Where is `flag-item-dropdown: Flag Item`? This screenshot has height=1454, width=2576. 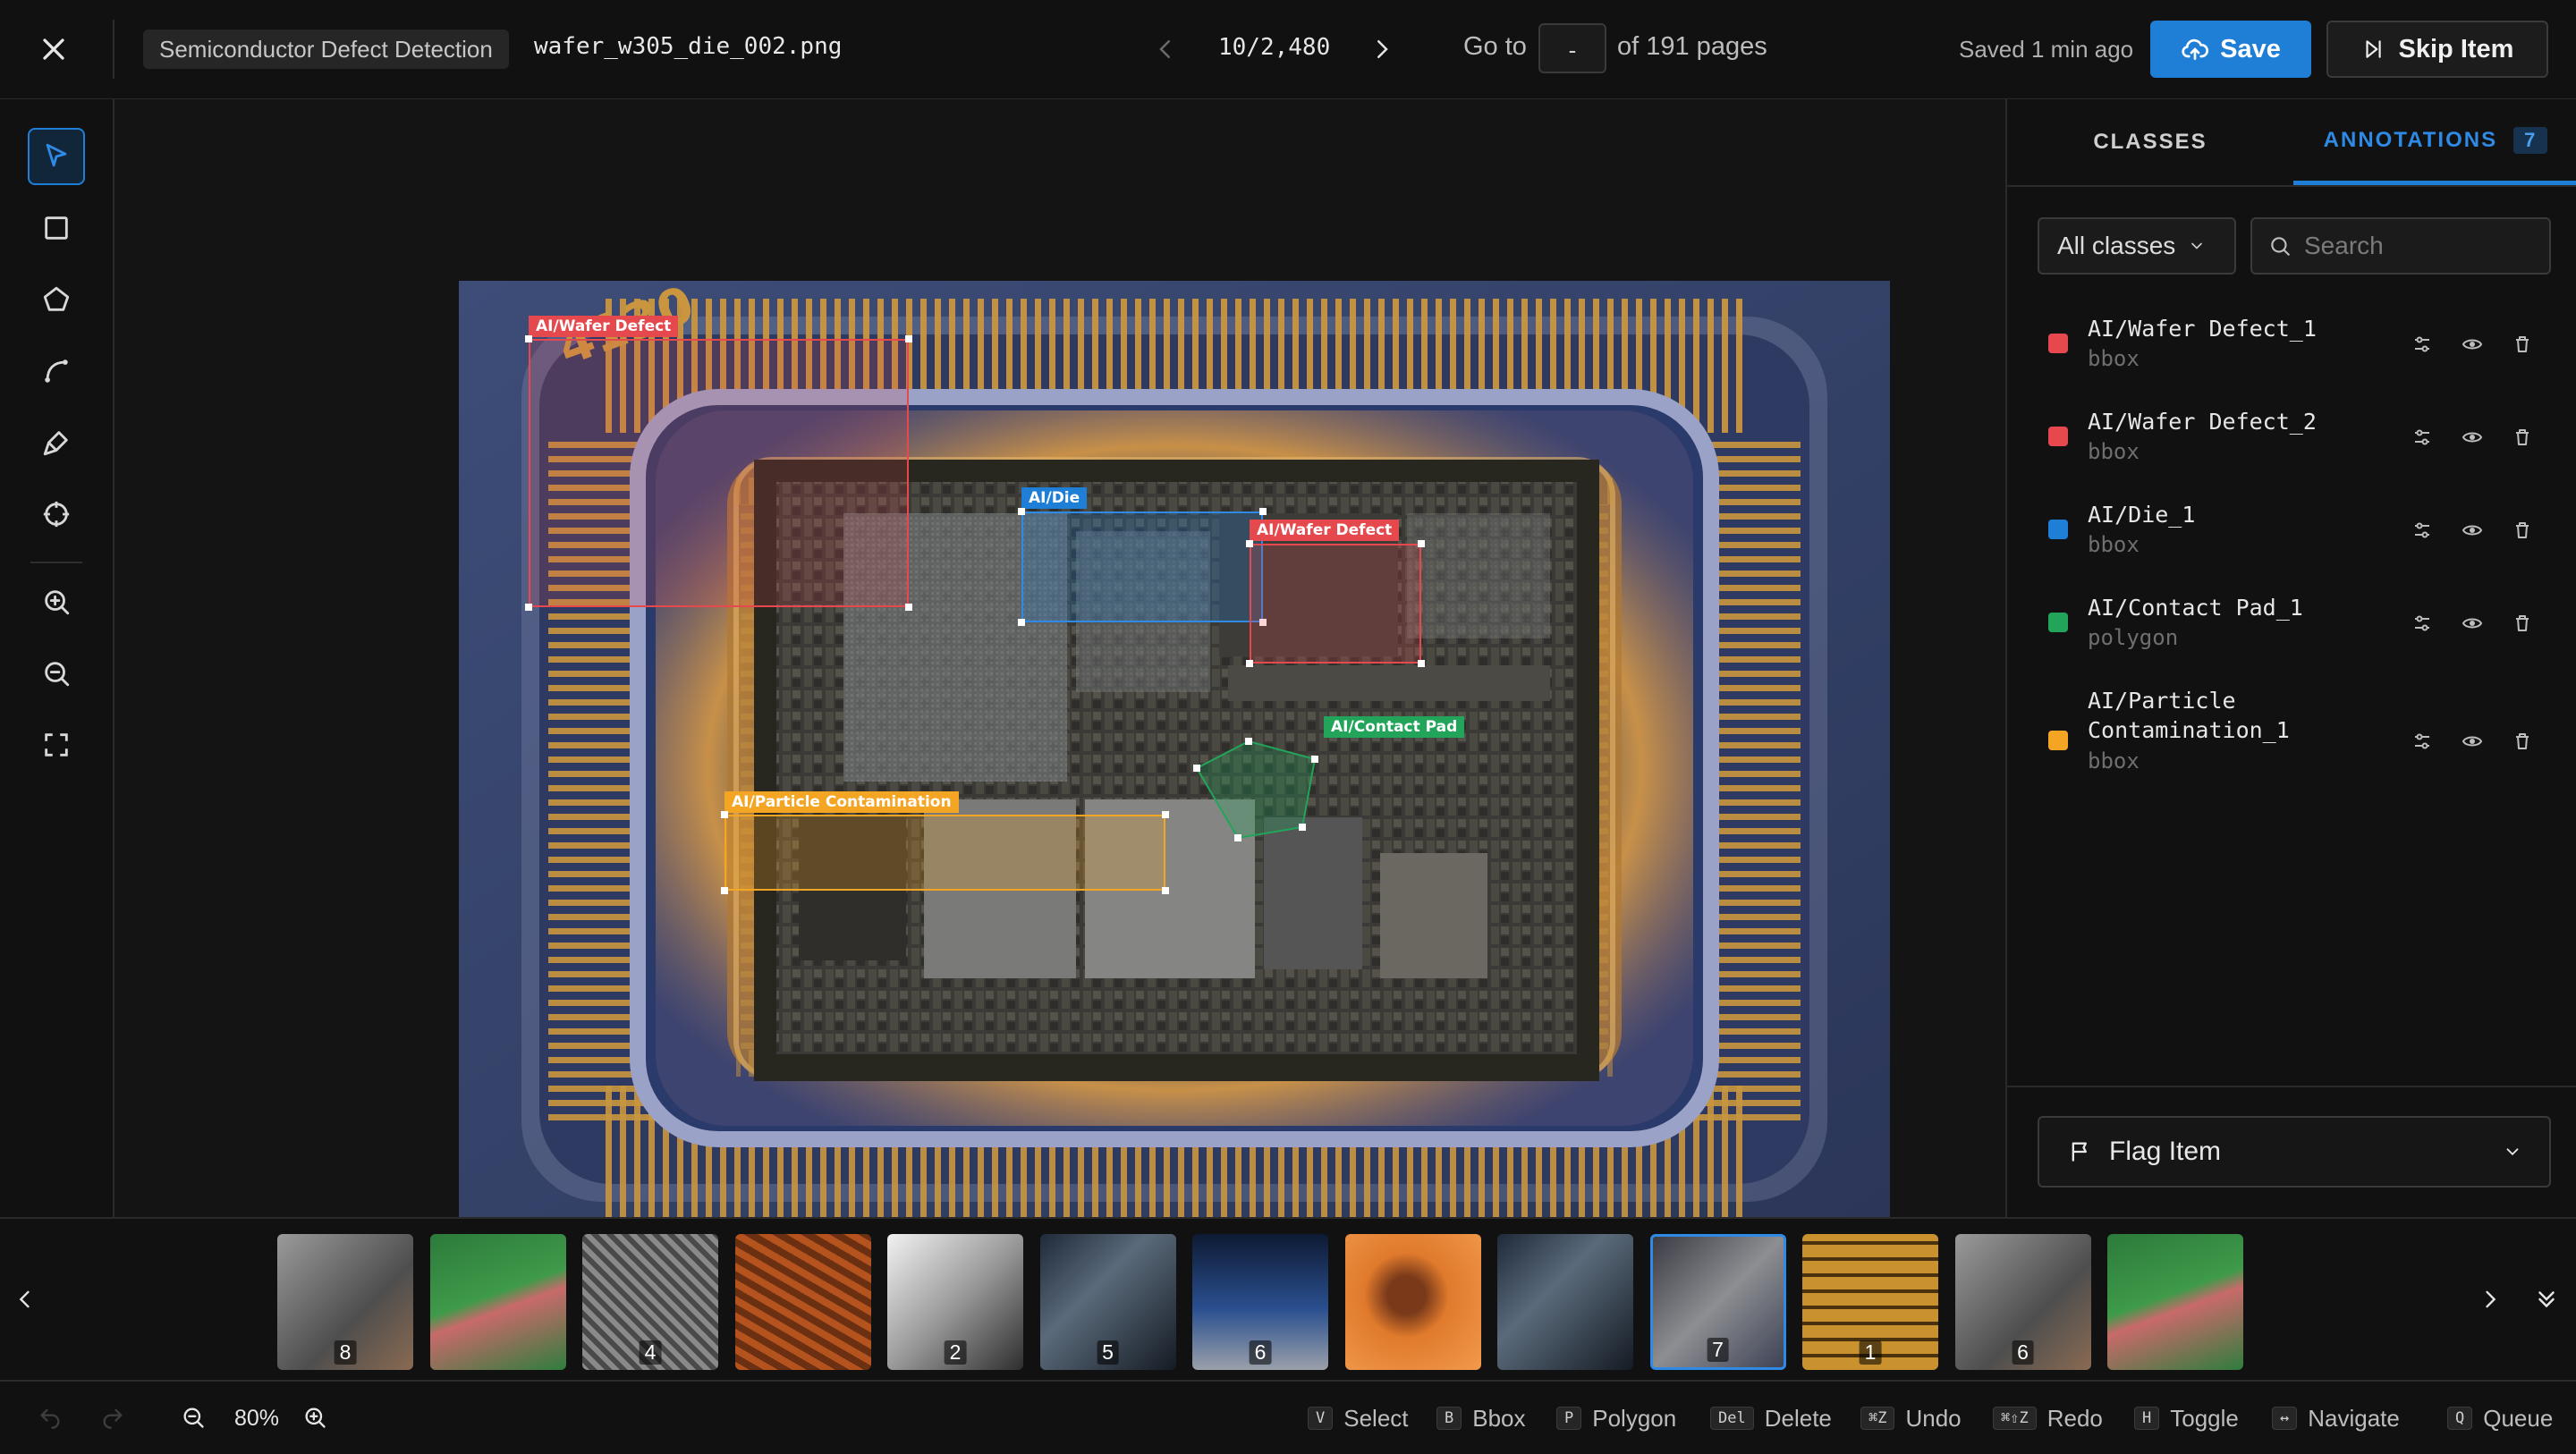 flag-item-dropdown: Flag Item is located at coordinates (2294, 1152).